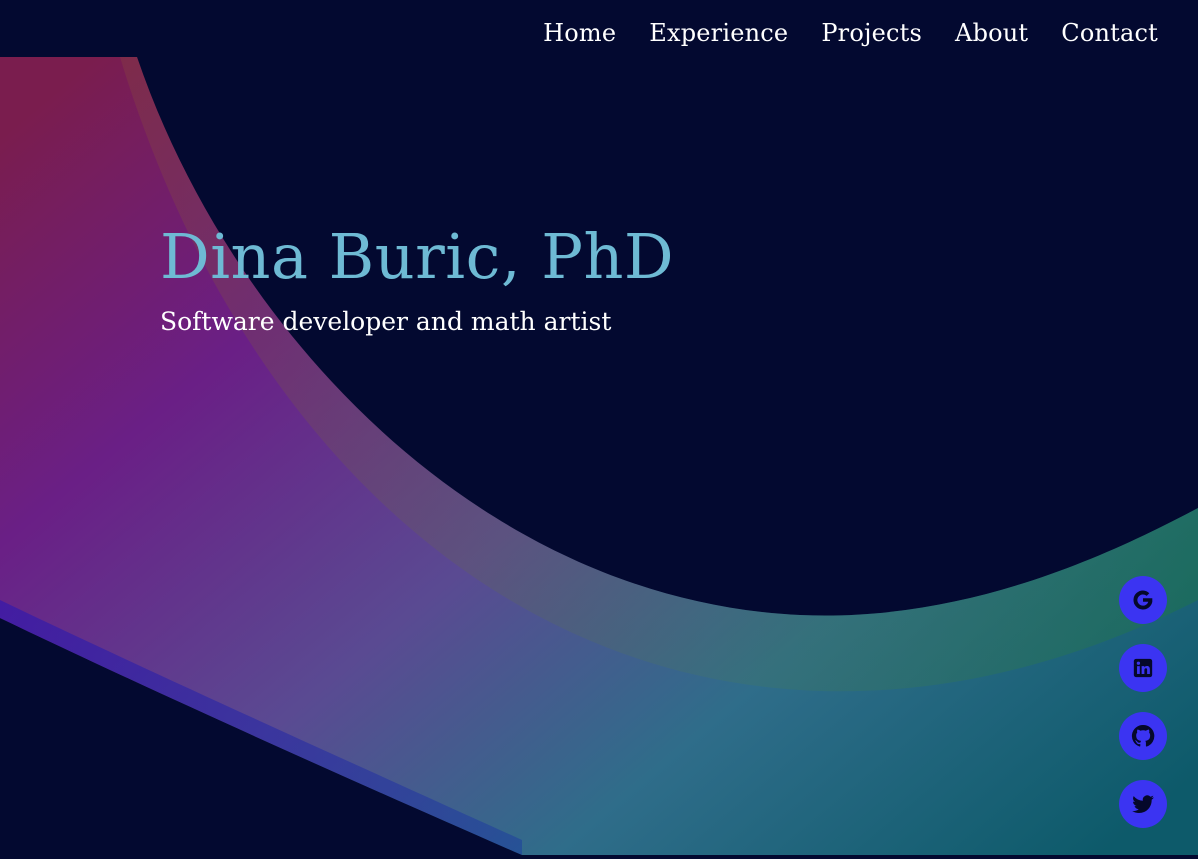 This screenshot has height=859, width=1198. Describe the element at coordinates (991, 33) in the screenshot. I see `nav-about-link: About` at that location.